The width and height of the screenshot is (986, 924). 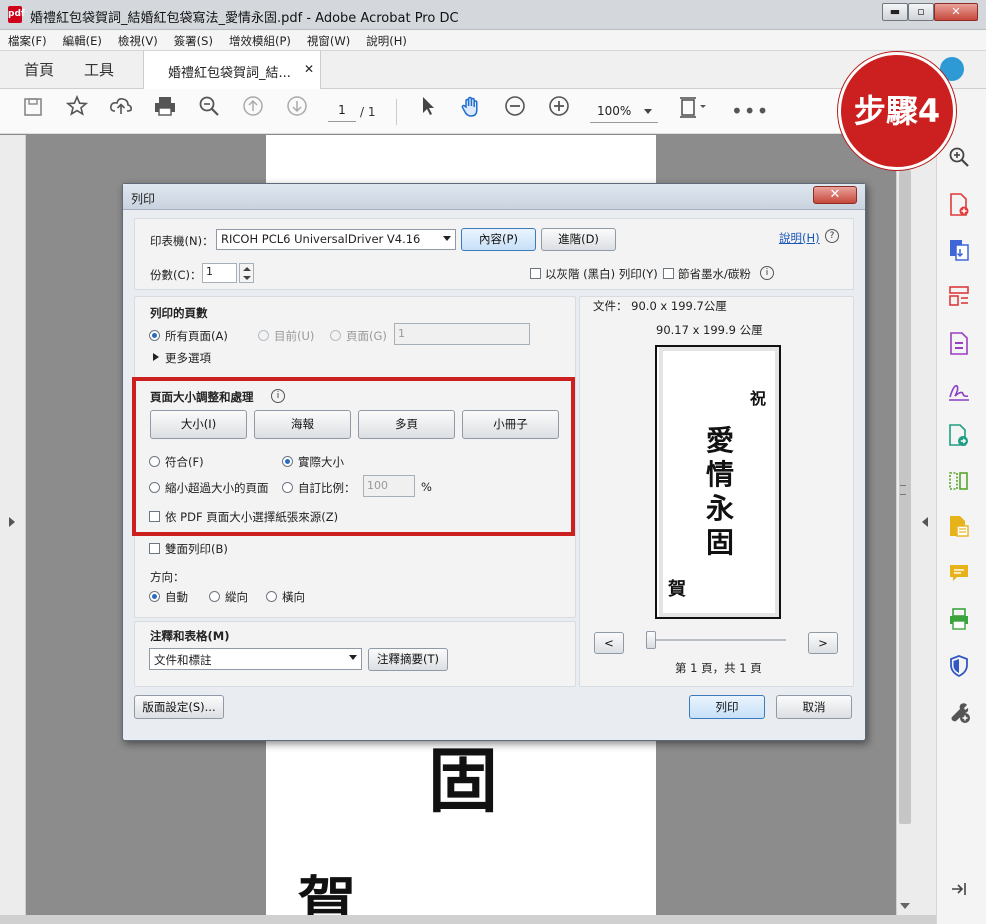 I want to click on print-button: 列印, so click(x=727, y=707).